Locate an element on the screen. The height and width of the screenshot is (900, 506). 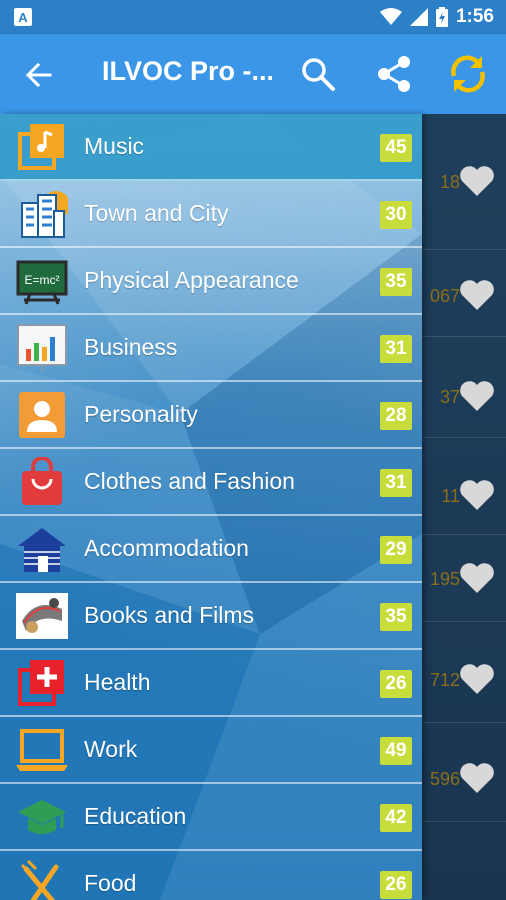
category-label: Work is located at coordinates (111, 749).